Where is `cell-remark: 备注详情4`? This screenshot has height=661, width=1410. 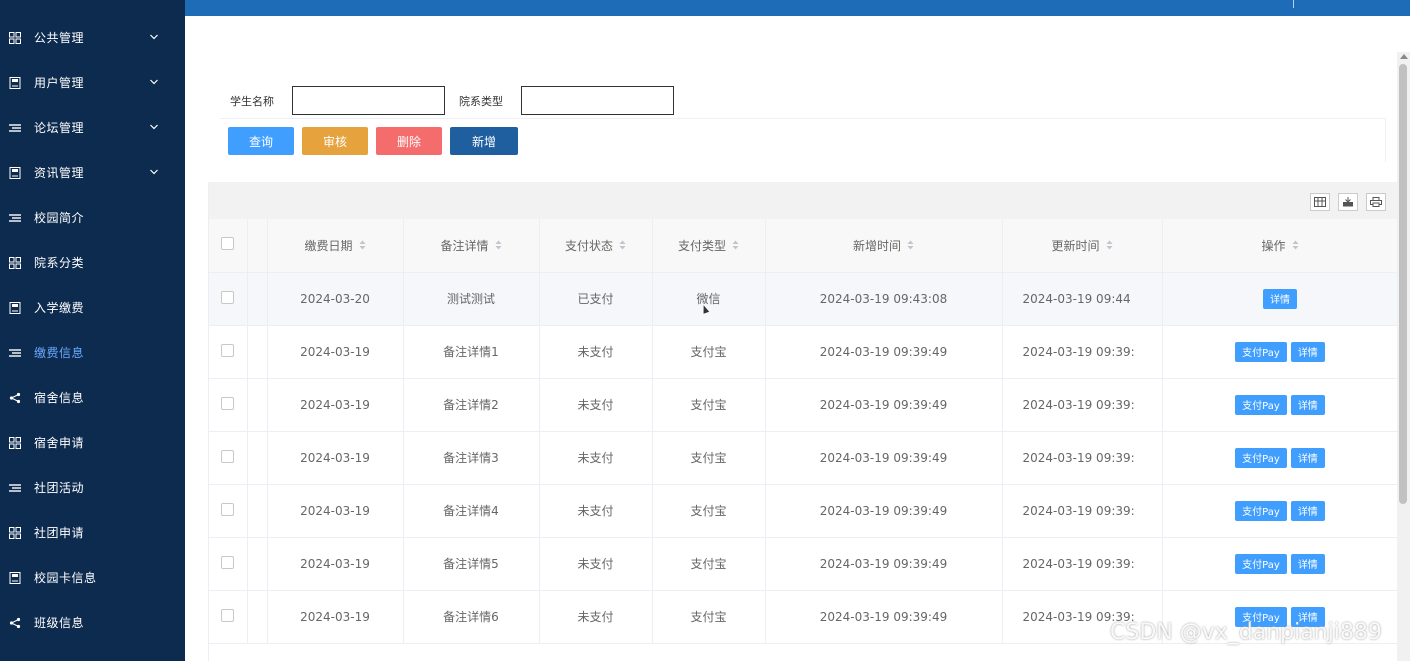 cell-remark: 备注详情4 is located at coordinates (471, 511).